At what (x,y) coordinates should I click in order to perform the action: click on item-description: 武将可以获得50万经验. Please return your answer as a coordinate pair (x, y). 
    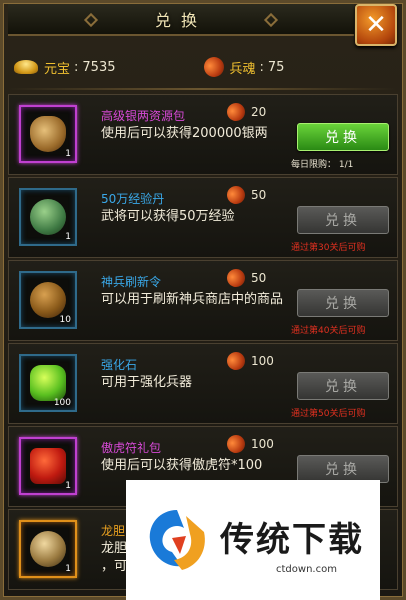
    Looking at the image, I should click on (168, 216).